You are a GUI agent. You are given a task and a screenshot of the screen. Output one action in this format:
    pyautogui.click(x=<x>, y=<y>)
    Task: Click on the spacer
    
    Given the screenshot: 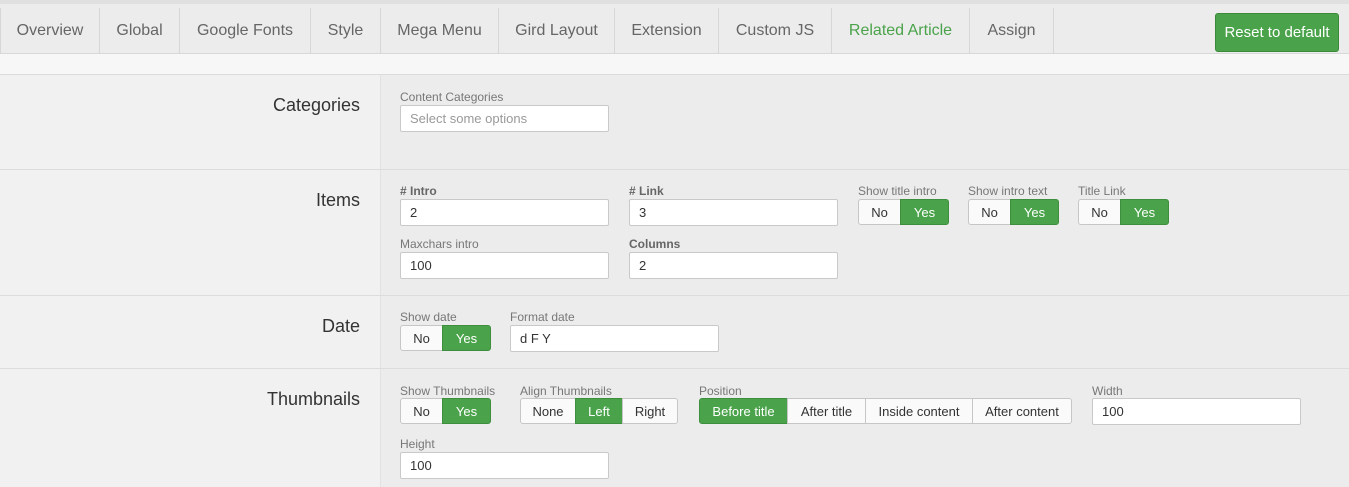 What is the action you would take?
    pyautogui.click(x=674, y=64)
    